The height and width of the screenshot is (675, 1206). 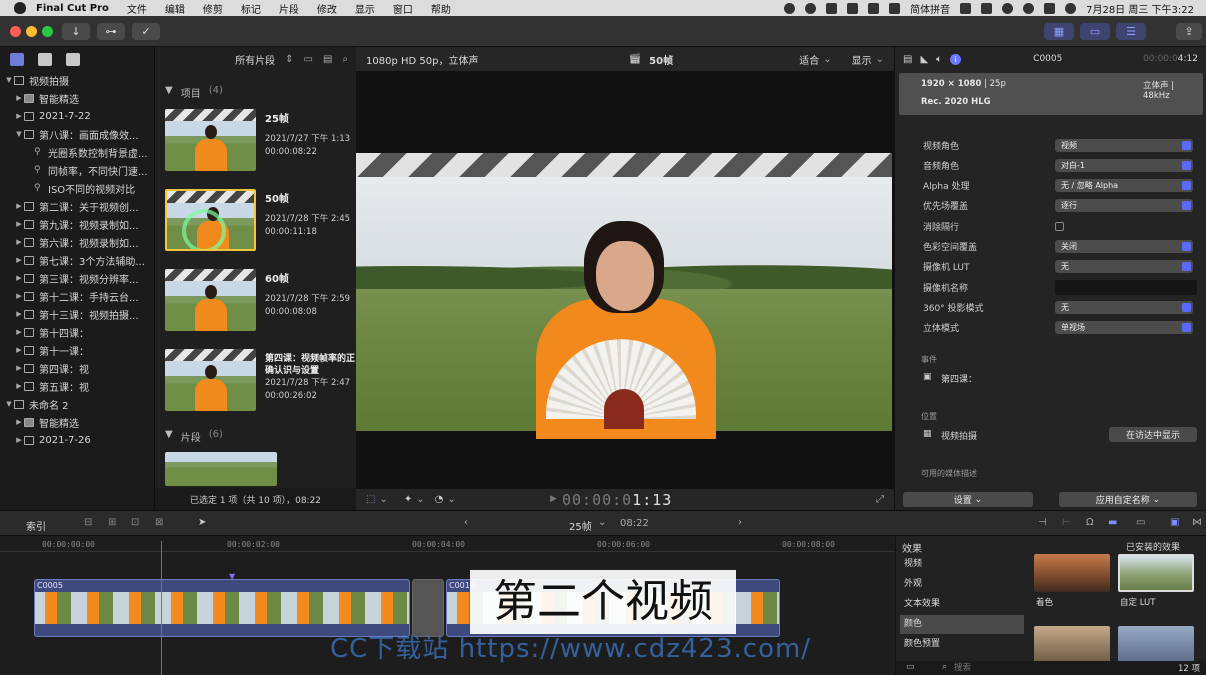 What do you see at coordinates (73, 59) in the screenshot?
I see `titles-generators-icon` at bounding box center [73, 59].